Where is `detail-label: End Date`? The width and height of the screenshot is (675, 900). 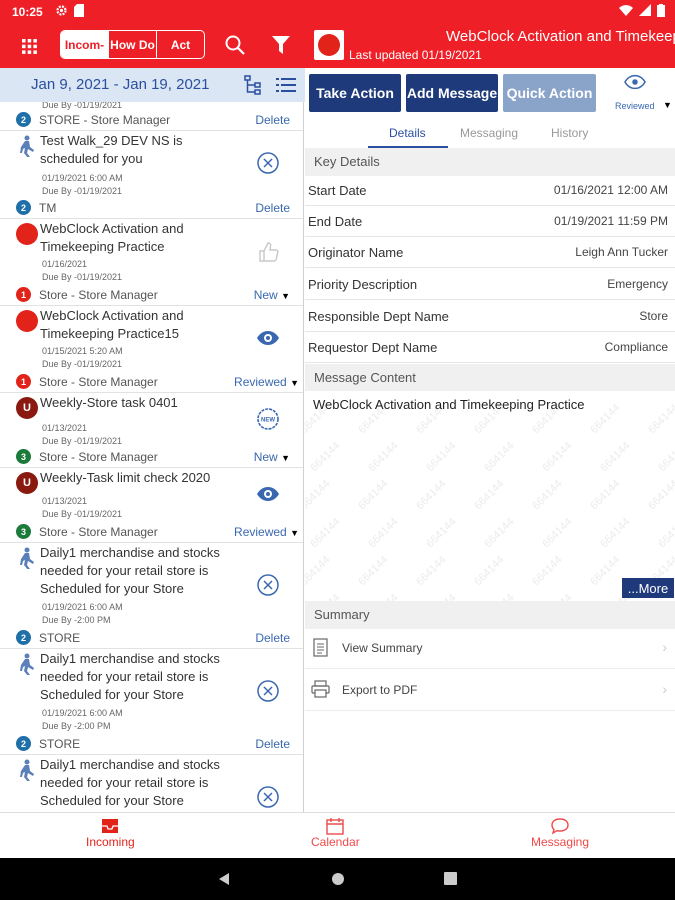 detail-label: End Date is located at coordinates (335, 221).